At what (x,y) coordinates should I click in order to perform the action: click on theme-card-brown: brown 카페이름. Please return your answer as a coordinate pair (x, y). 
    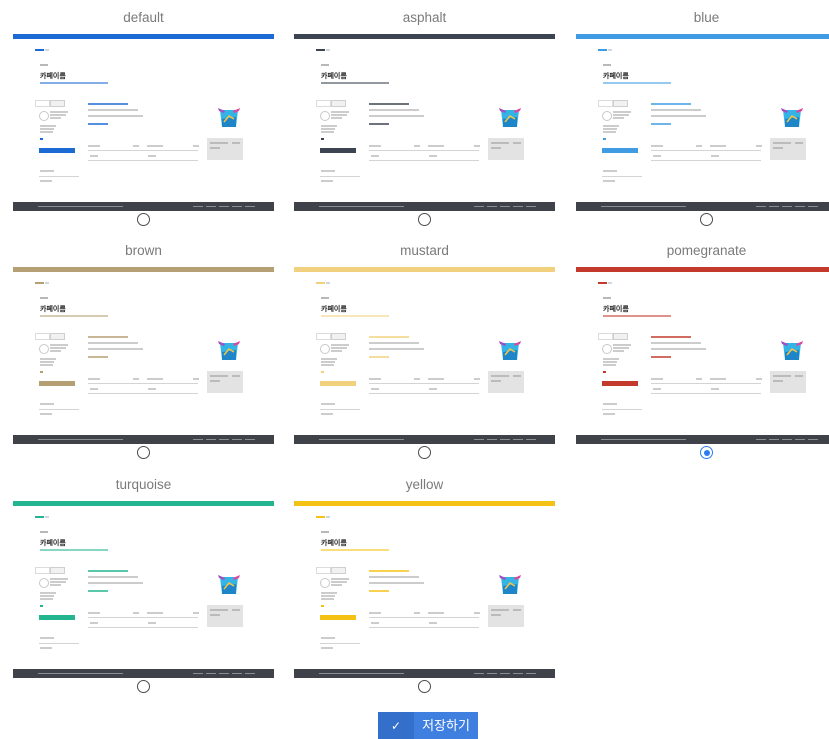
    Looking at the image, I should click on (143, 350).